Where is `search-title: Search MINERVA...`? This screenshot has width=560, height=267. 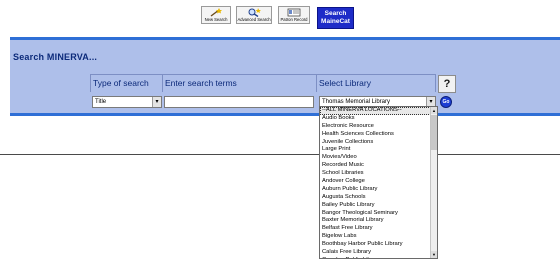
search-title: Search MINERVA... is located at coordinates (55, 57).